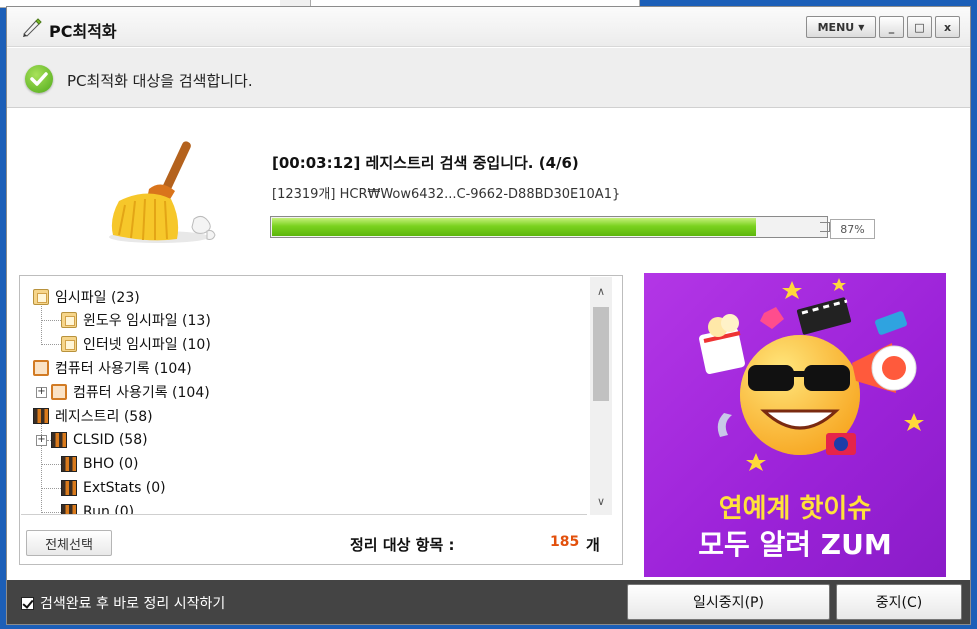  I want to click on tree-item-label: BHO (0), so click(111, 464).